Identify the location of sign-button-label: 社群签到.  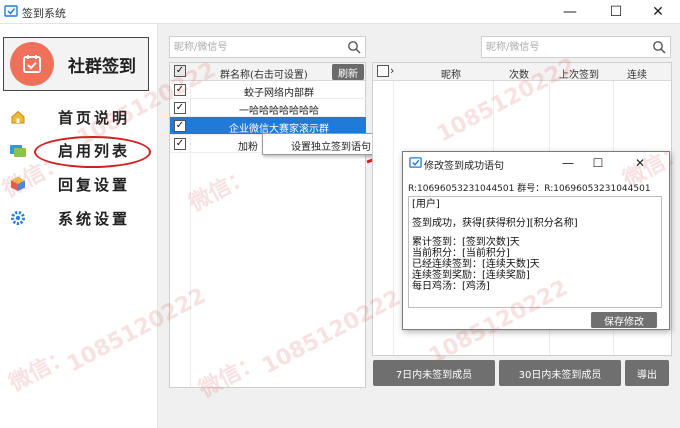
(102, 66).